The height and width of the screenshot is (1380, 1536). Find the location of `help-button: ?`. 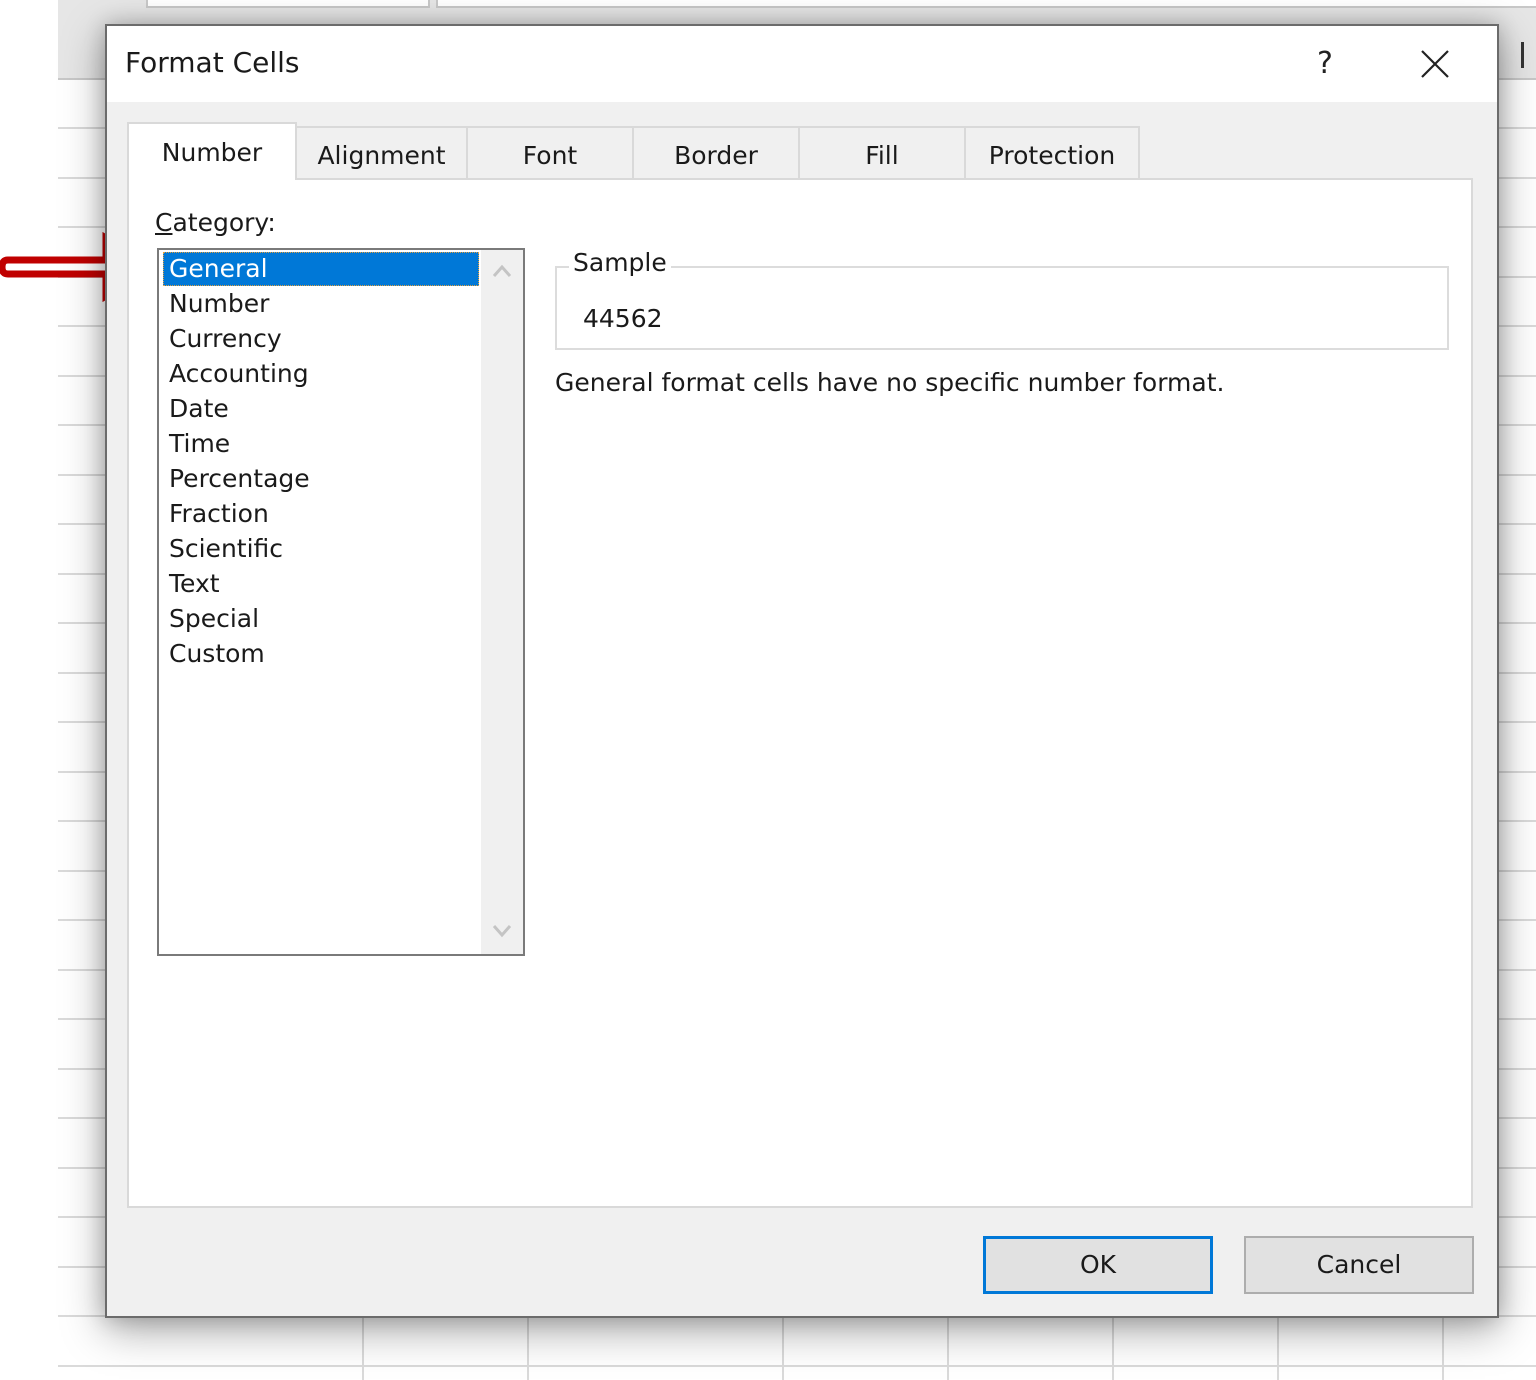

help-button: ? is located at coordinates (1325, 64).